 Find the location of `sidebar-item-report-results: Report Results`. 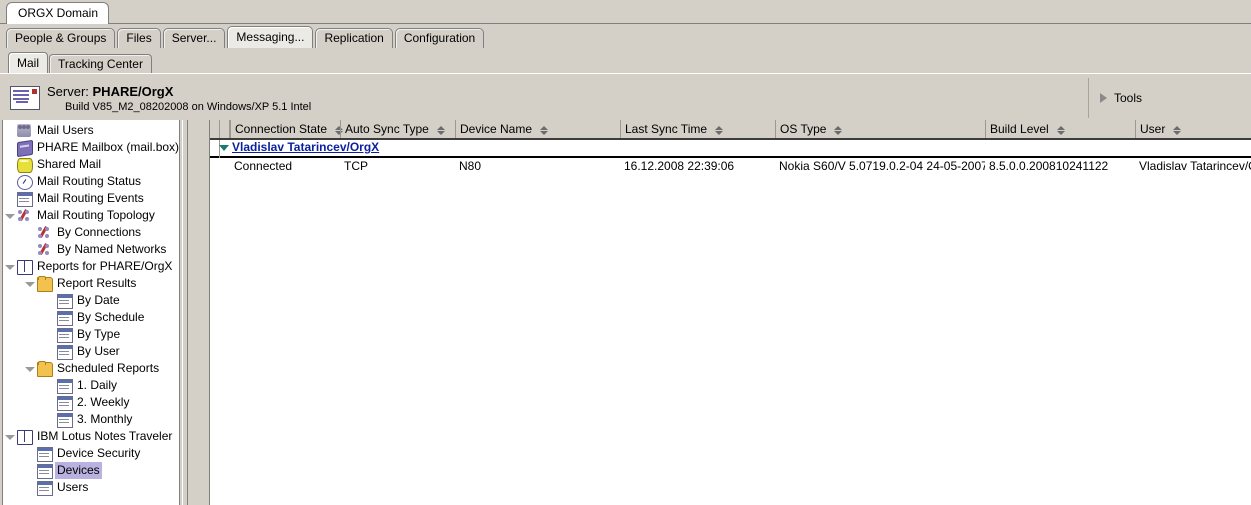

sidebar-item-report-results: Report Results is located at coordinates (91, 283).